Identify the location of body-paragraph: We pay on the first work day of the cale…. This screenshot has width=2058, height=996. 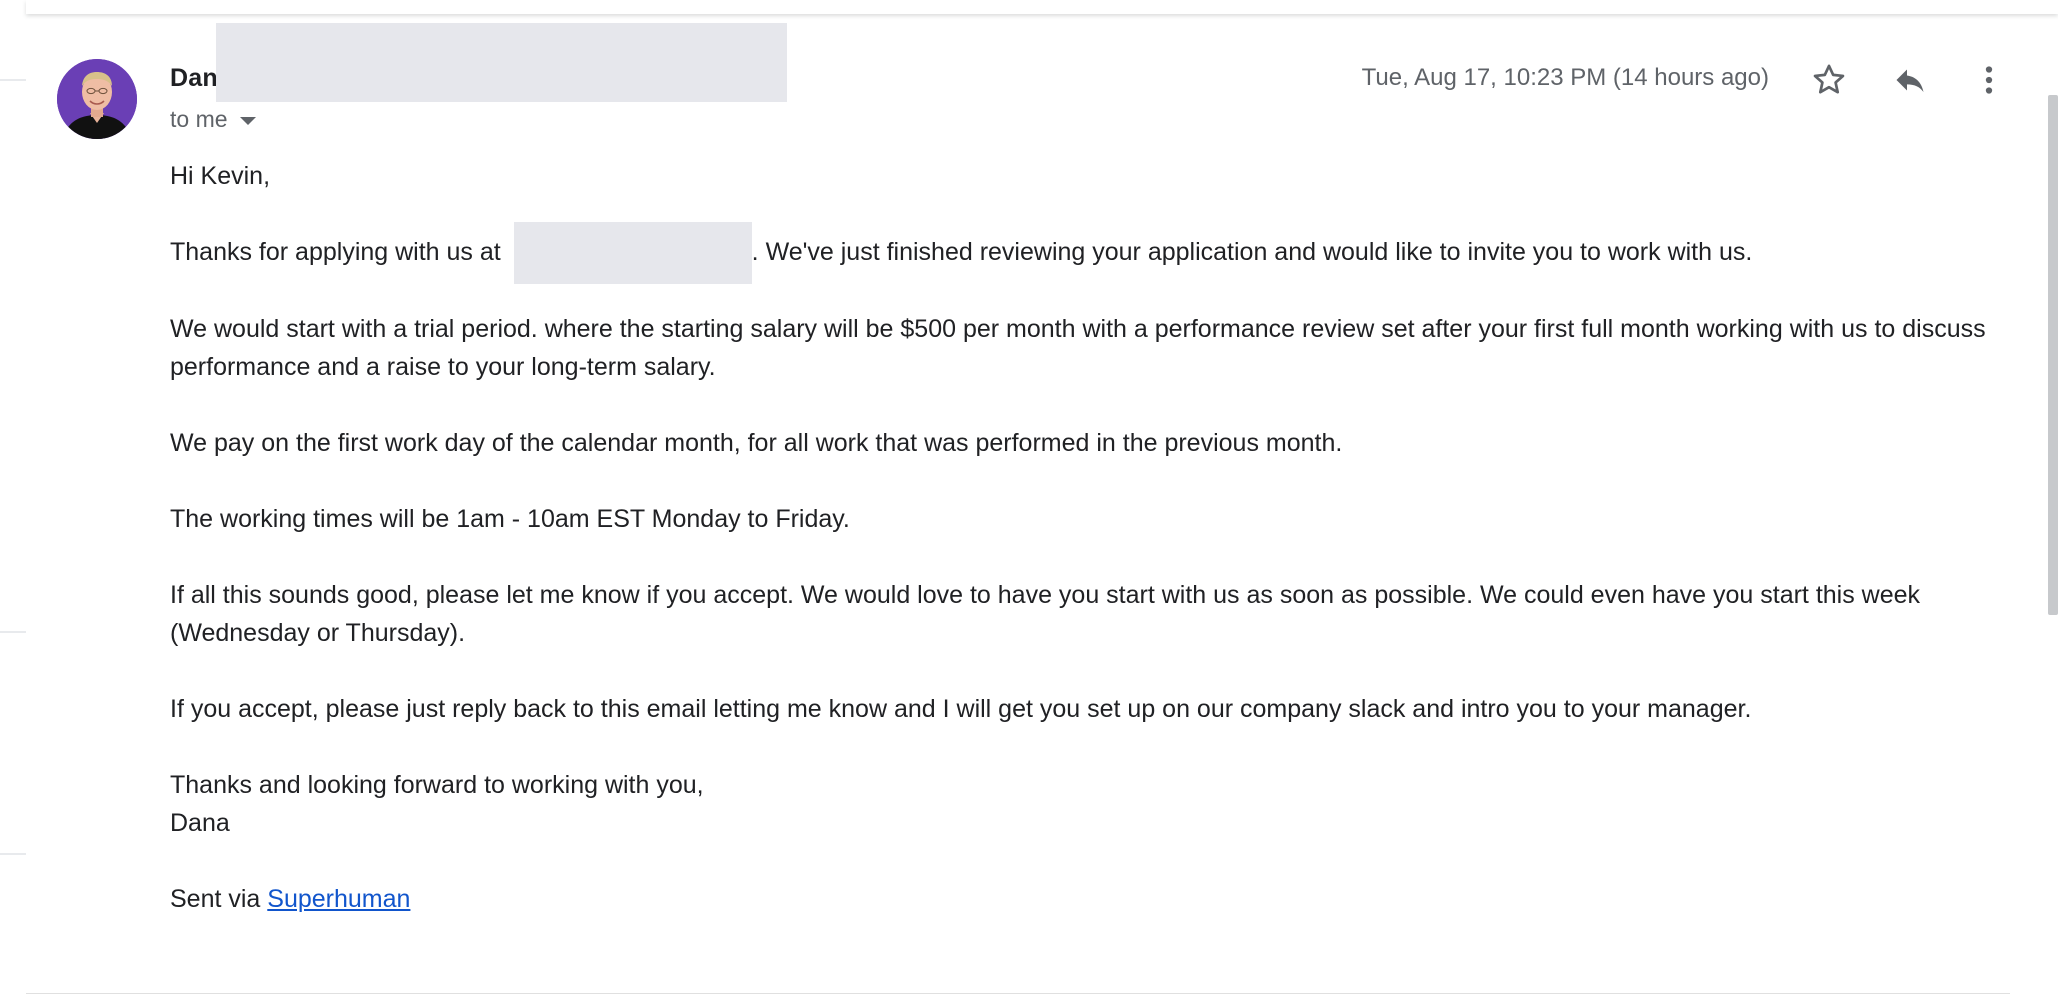
(756, 443).